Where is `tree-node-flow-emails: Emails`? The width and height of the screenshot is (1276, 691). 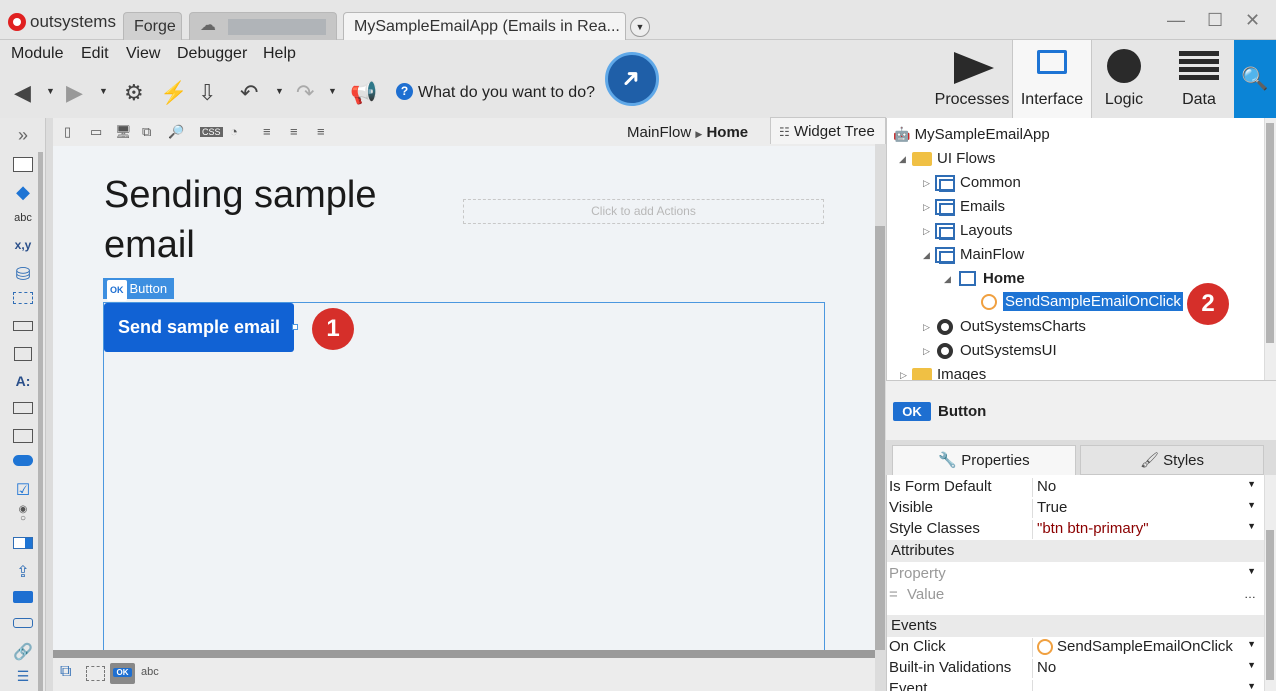 tree-node-flow-emails: Emails is located at coordinates (1035, 208).